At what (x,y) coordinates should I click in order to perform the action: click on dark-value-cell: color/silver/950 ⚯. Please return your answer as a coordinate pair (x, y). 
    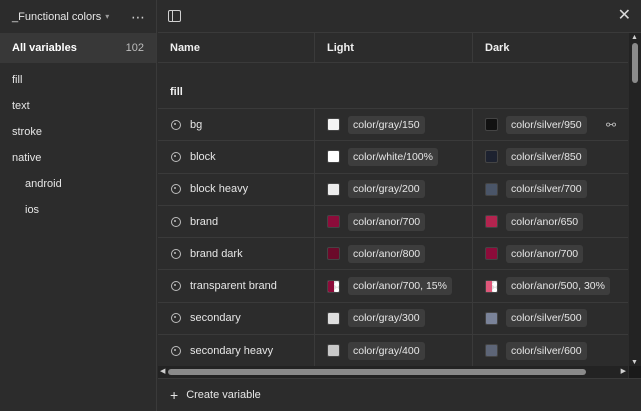
    Looking at the image, I should click on (550, 124).